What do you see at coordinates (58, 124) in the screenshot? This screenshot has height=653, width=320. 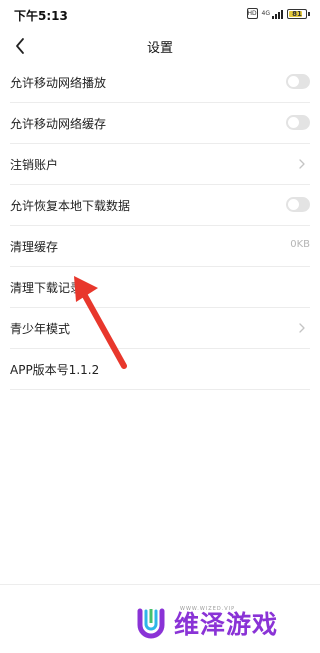 I see `setting-label: 允许移动网络缓存` at bounding box center [58, 124].